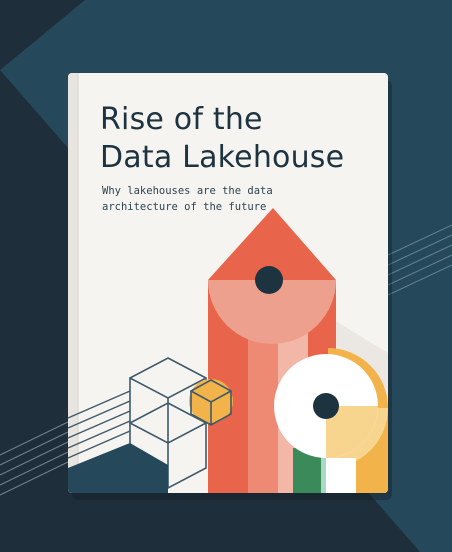 This screenshot has height=552, width=452. Describe the element at coordinates (341, 475) in the screenshot. I see `white-block` at that location.